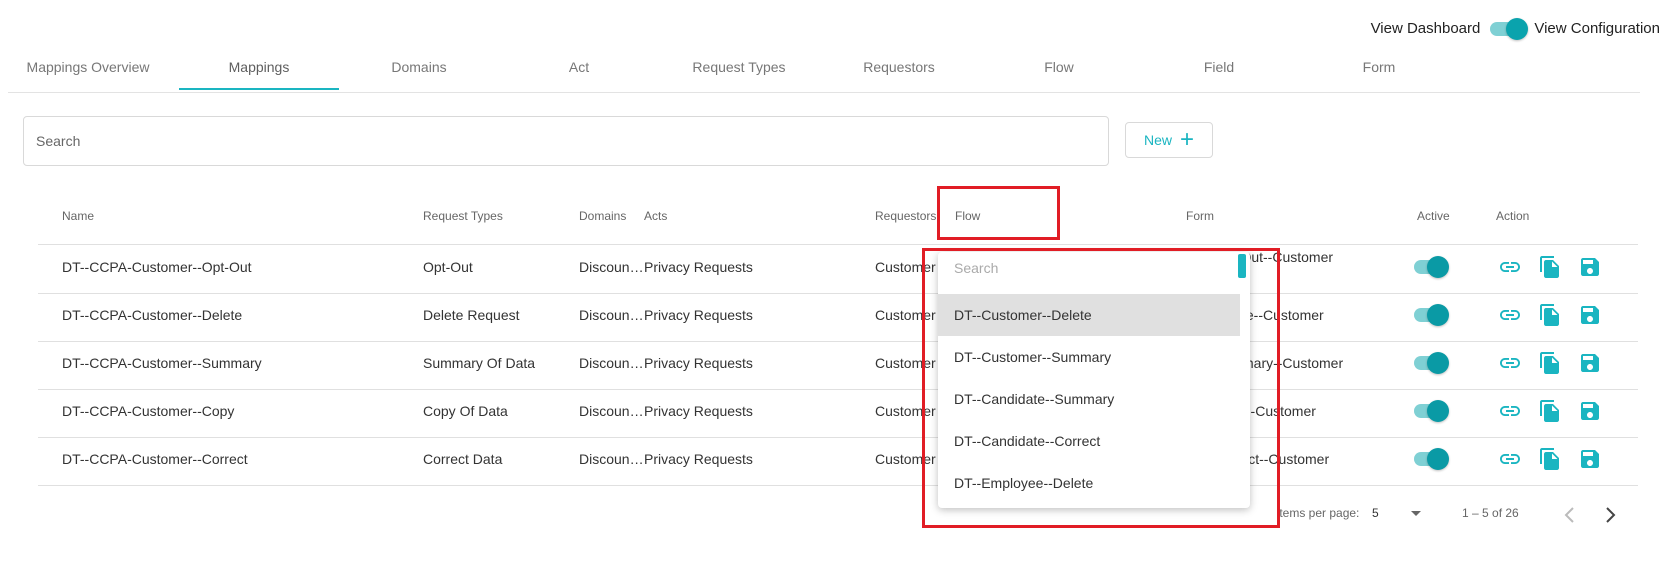  Describe the element at coordinates (88, 71) in the screenshot. I see `tab-mappings-overview: Mappings Overview` at that location.